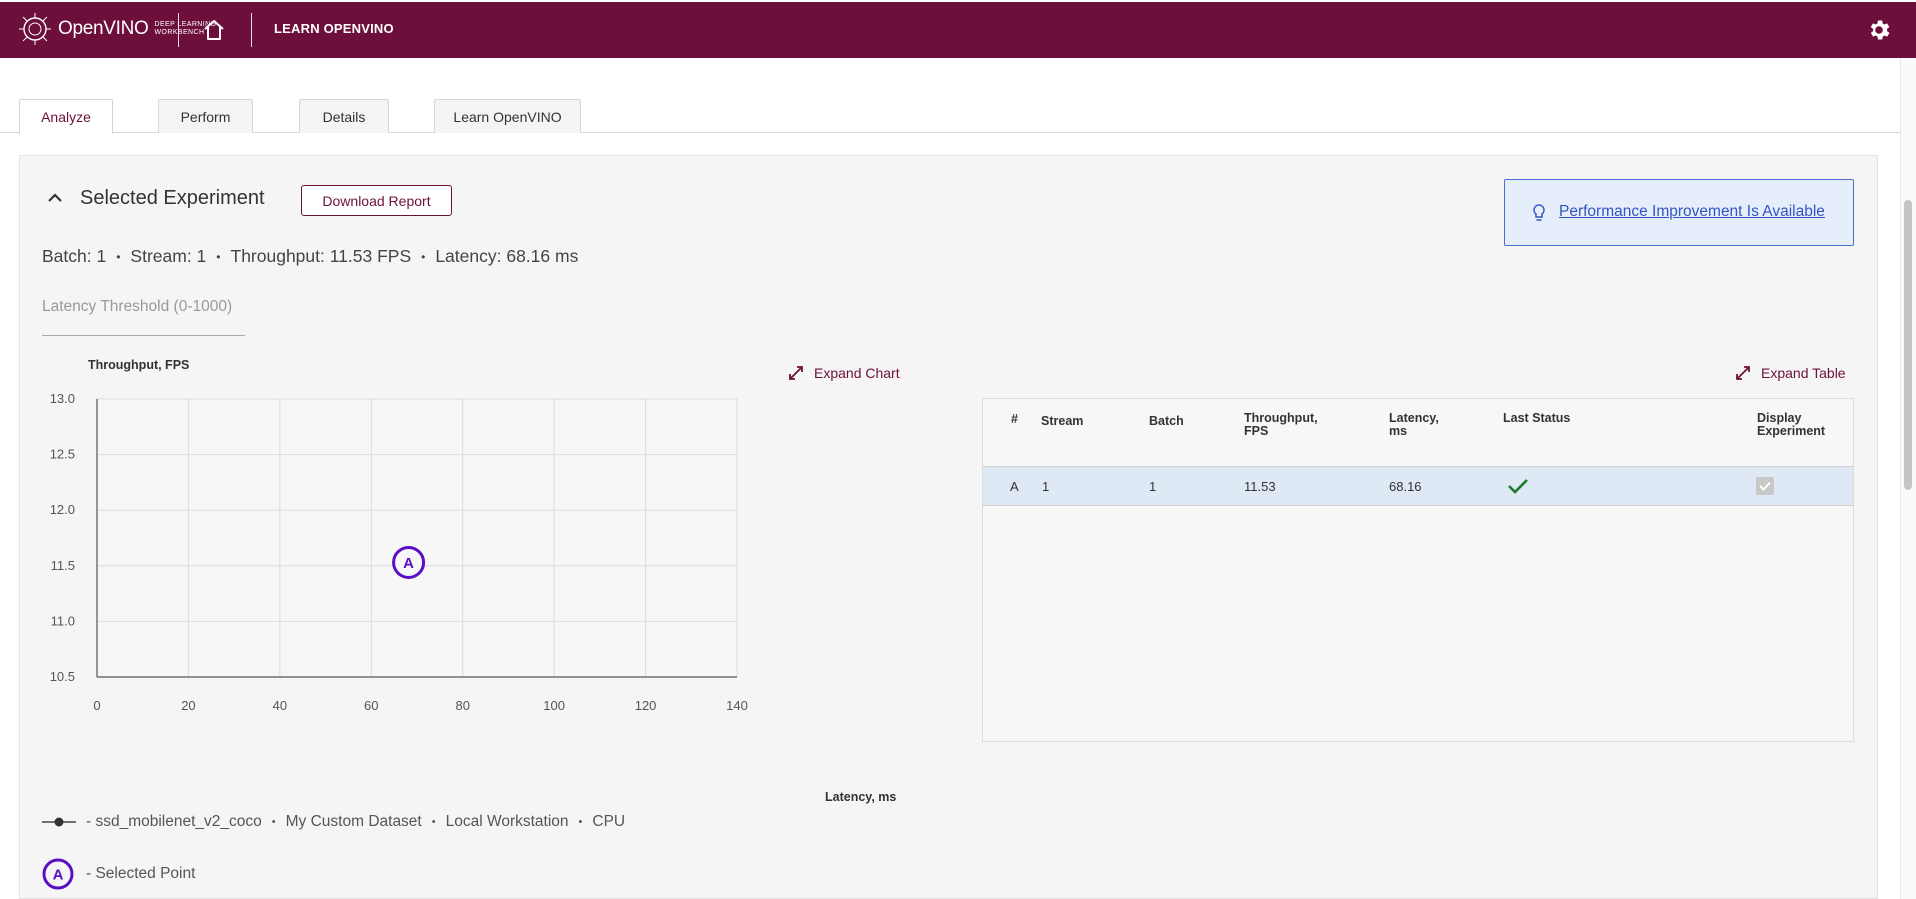 Image resolution: width=1916 pixels, height=899 pixels. What do you see at coordinates (62, 454) in the screenshot?
I see `y-tick-label: 12.5` at bounding box center [62, 454].